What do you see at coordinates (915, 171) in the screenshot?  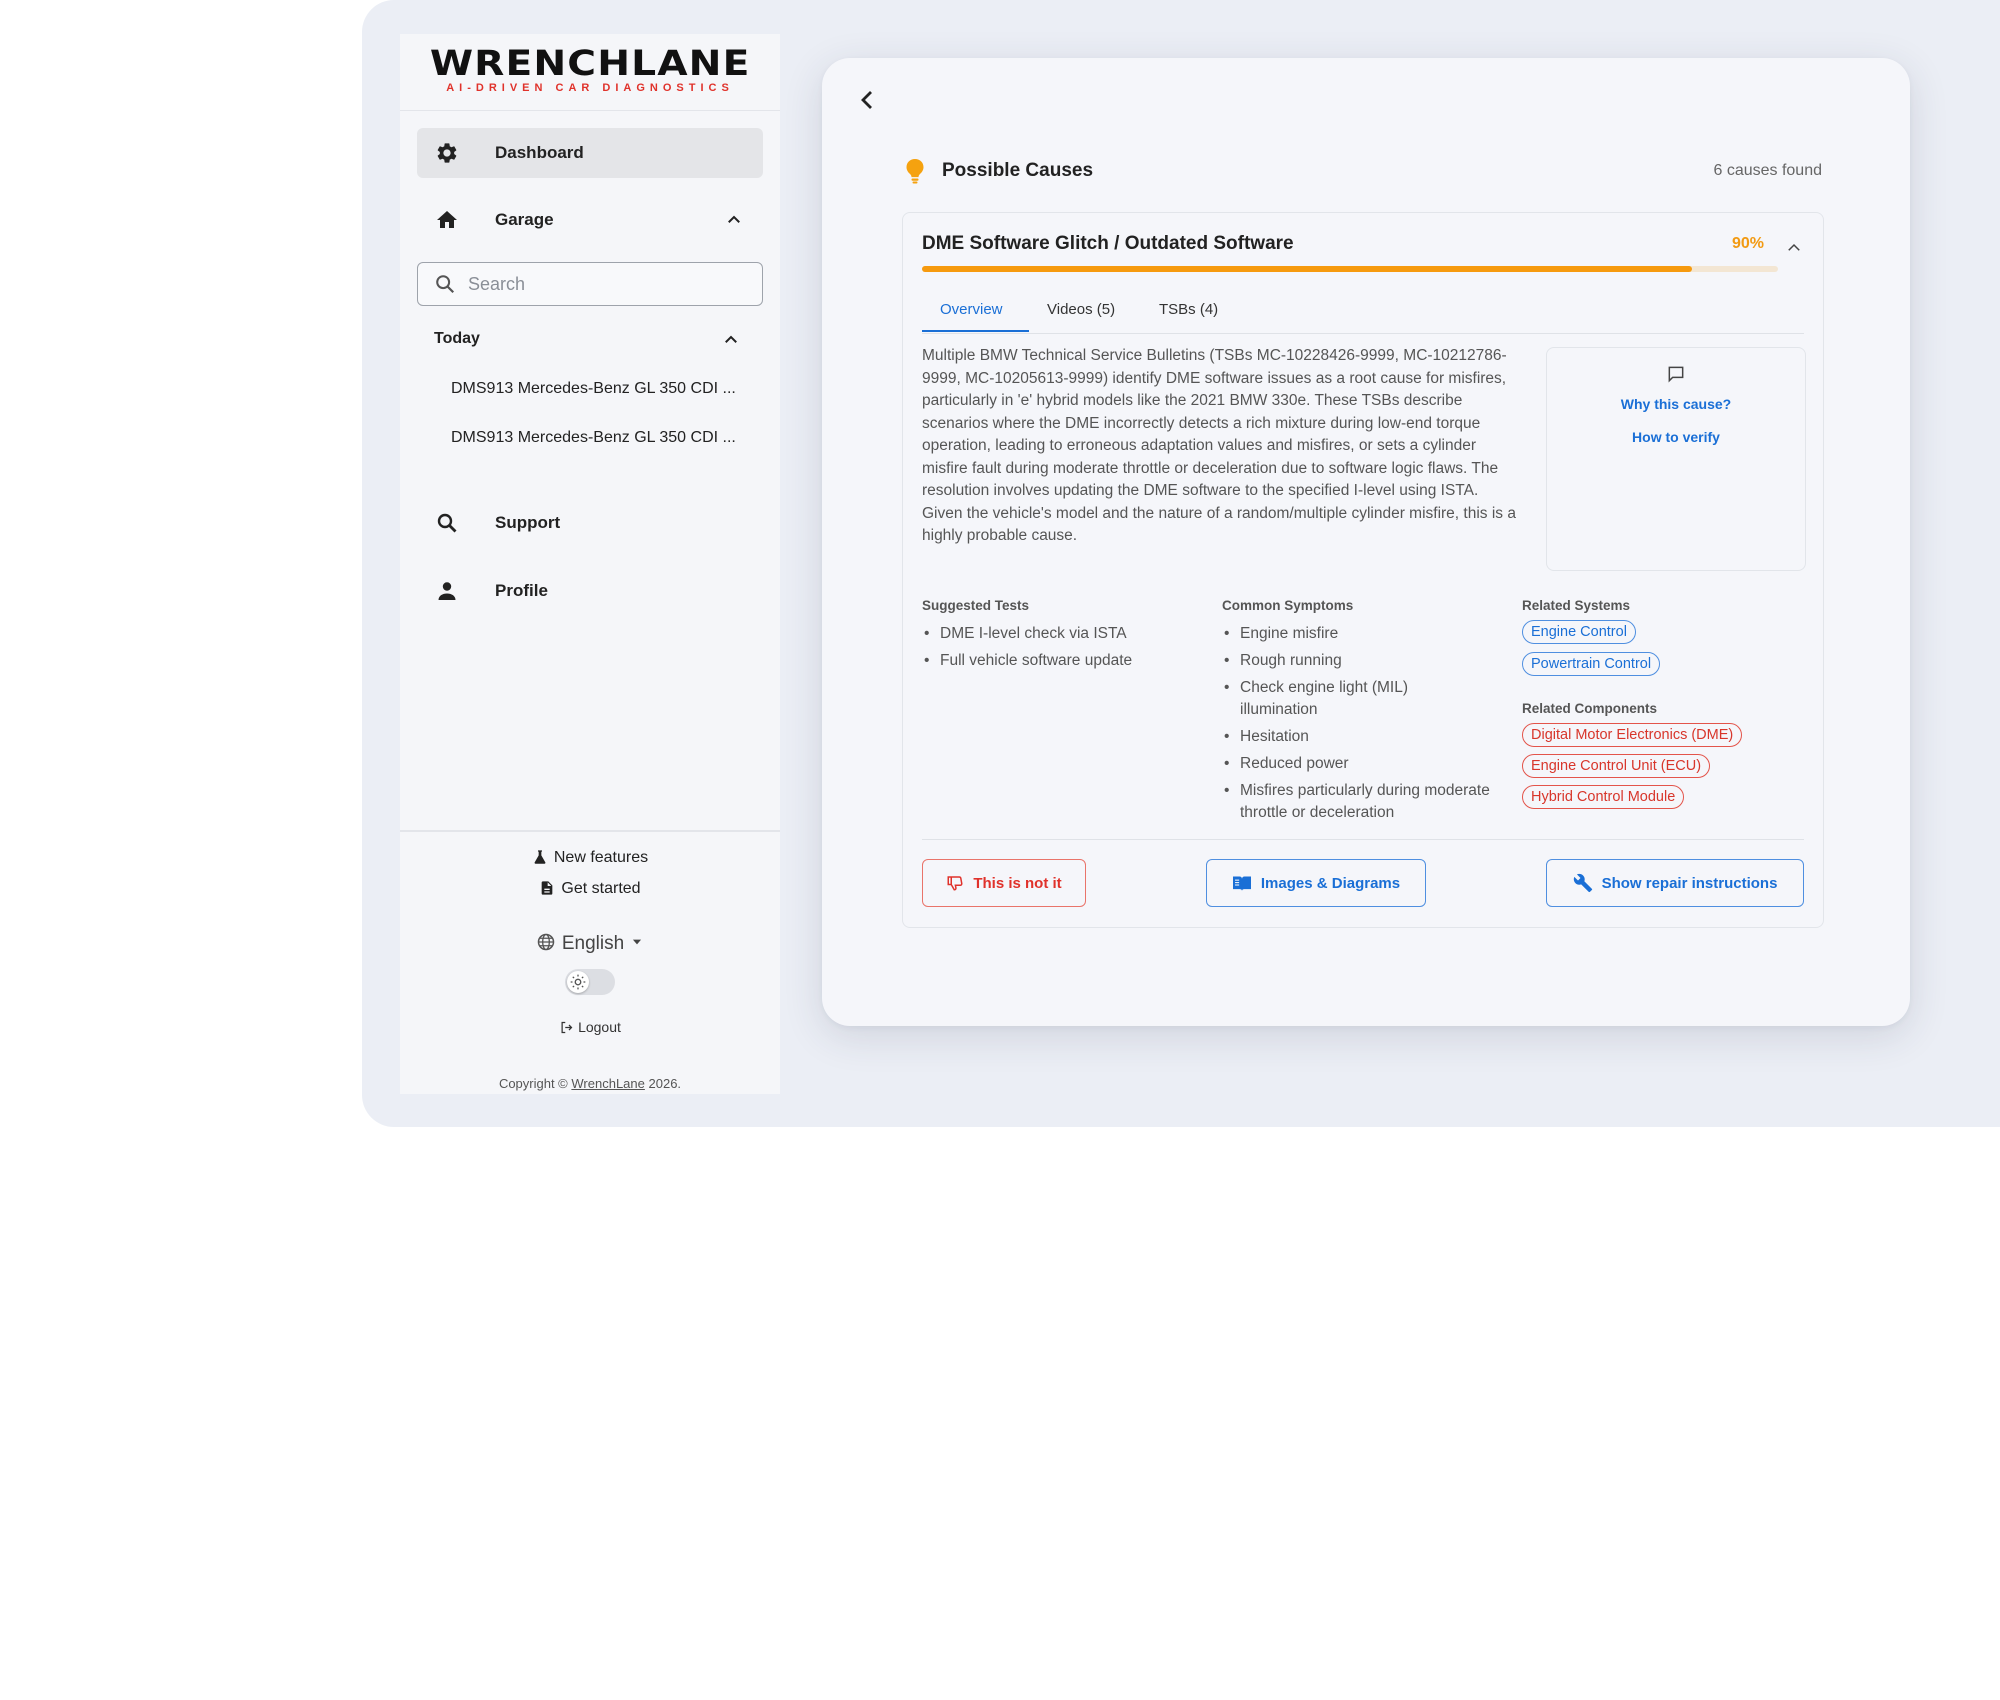 I see `lightbulb-icon` at bounding box center [915, 171].